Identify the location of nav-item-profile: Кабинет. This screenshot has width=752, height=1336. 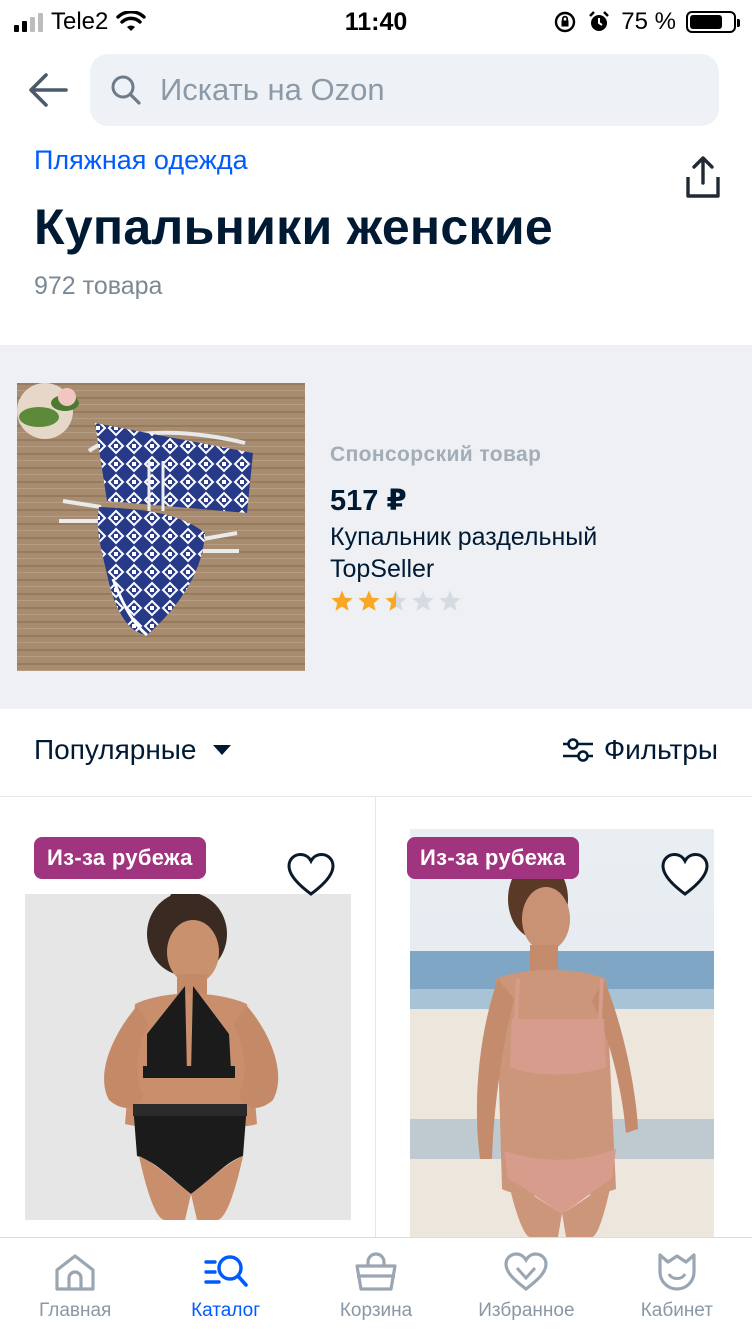
(677, 1287).